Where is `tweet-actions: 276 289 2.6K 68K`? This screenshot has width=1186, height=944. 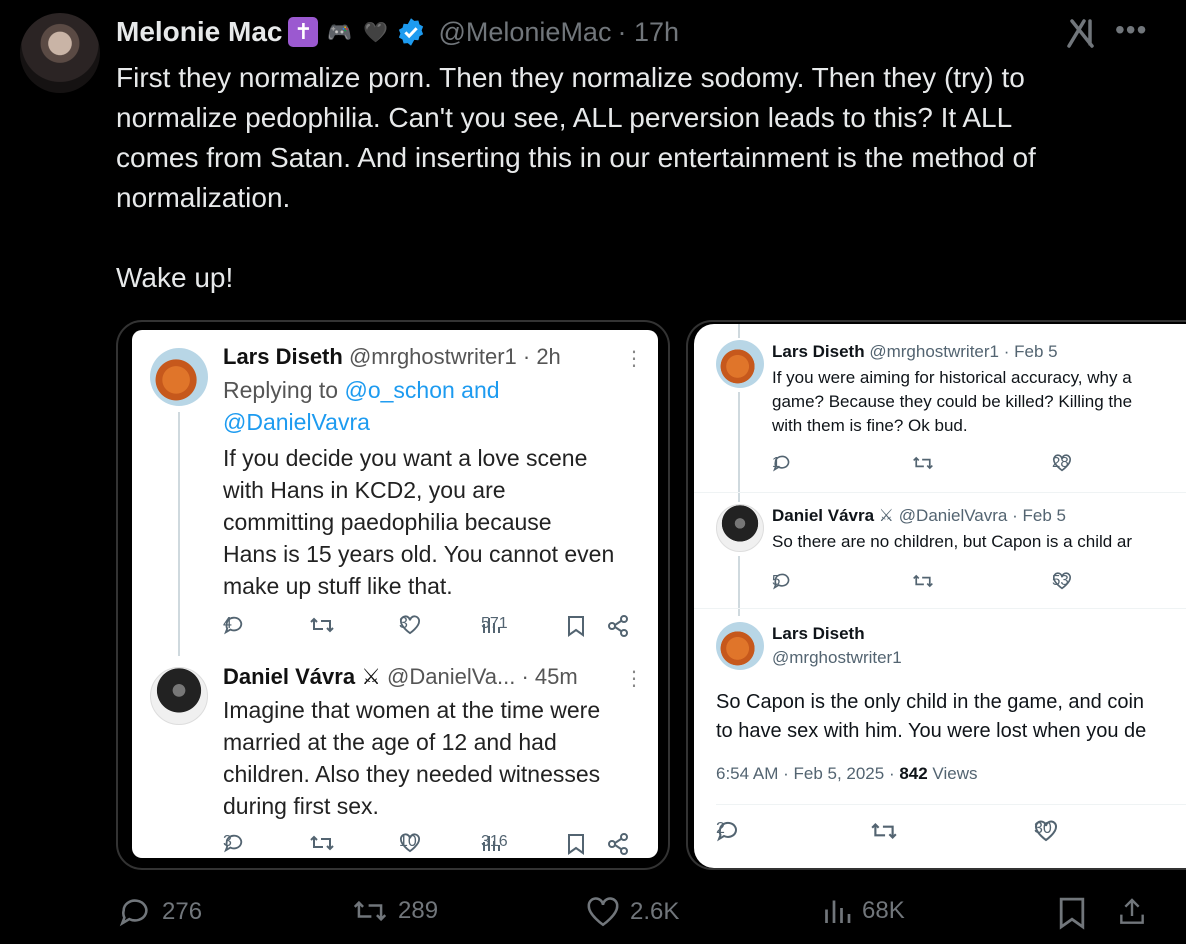
tweet-actions: 276 289 2.6K 68K is located at coordinates (636, 916).